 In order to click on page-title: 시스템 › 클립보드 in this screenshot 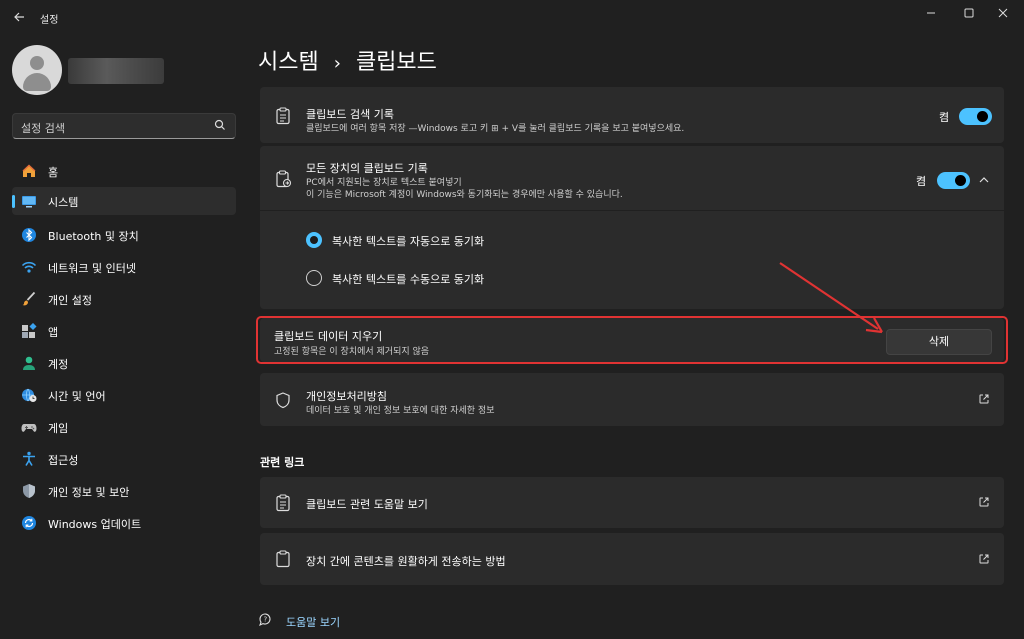, I will do `click(347, 60)`.